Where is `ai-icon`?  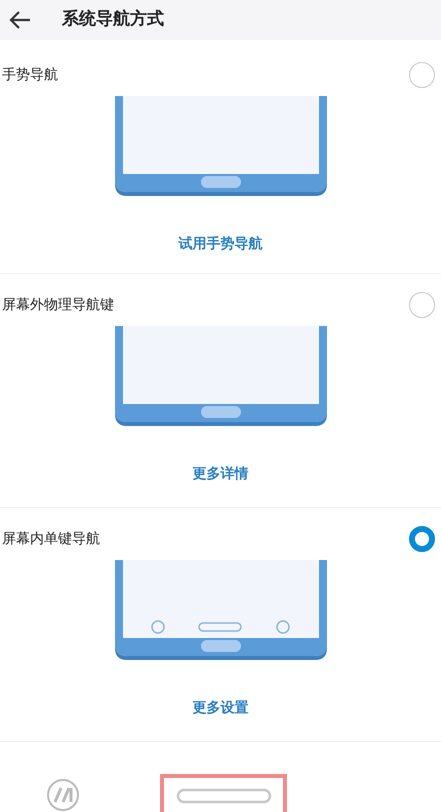 ai-icon is located at coordinates (63, 795).